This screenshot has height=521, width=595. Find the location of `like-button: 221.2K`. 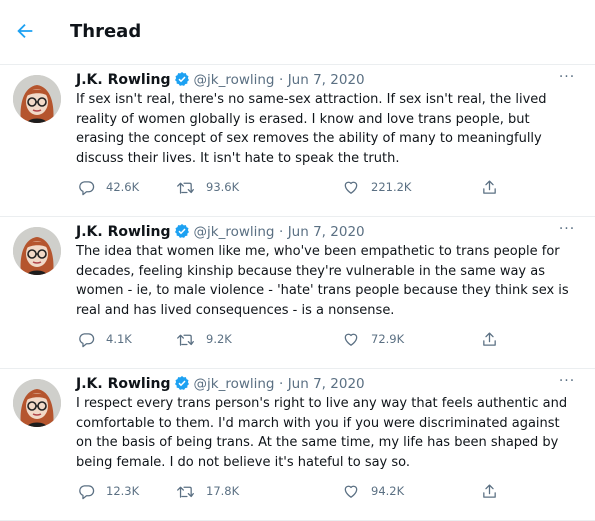

like-button: 221.2K is located at coordinates (376, 187).